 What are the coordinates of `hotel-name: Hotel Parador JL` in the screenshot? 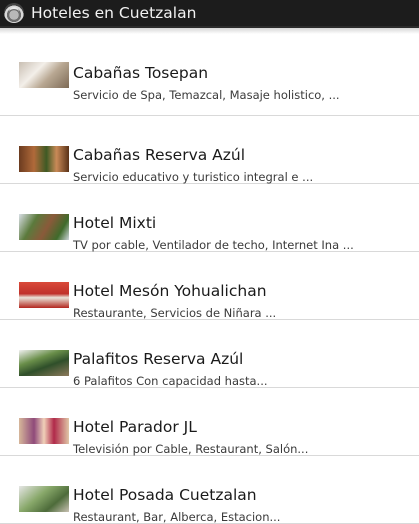 It's located at (135, 427).